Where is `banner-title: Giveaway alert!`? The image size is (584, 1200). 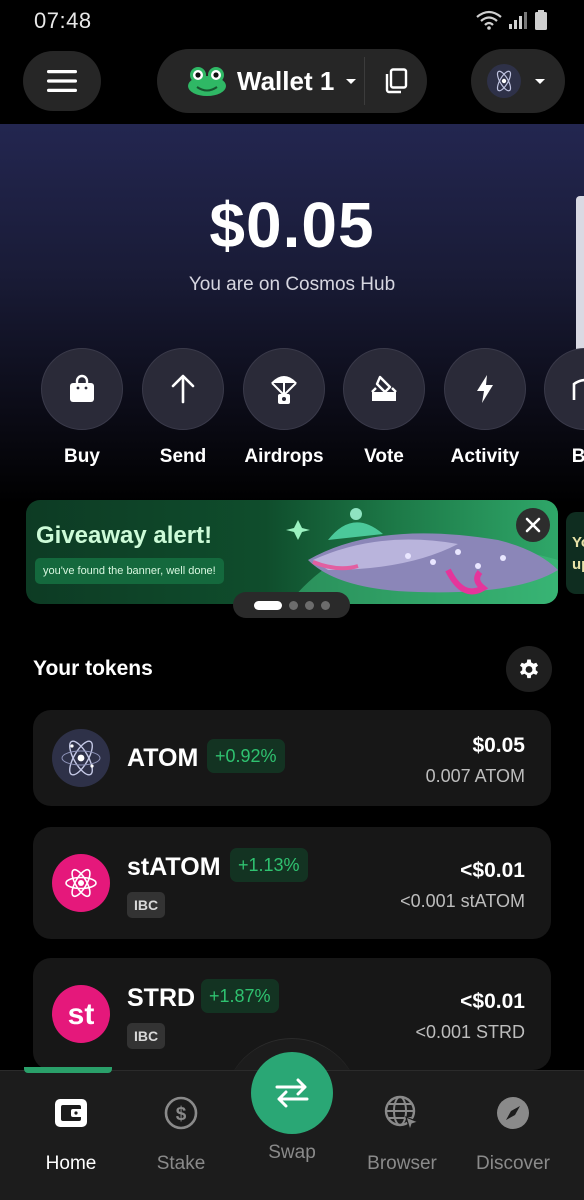
banner-title: Giveaway alert! is located at coordinates (124, 535).